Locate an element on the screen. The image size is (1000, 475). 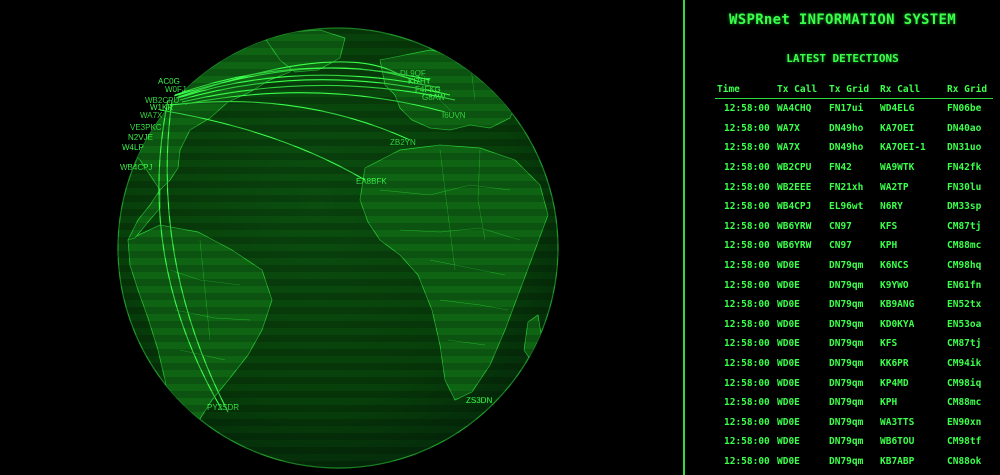
table-cell: WB4CPJ is located at coordinates (794, 207).